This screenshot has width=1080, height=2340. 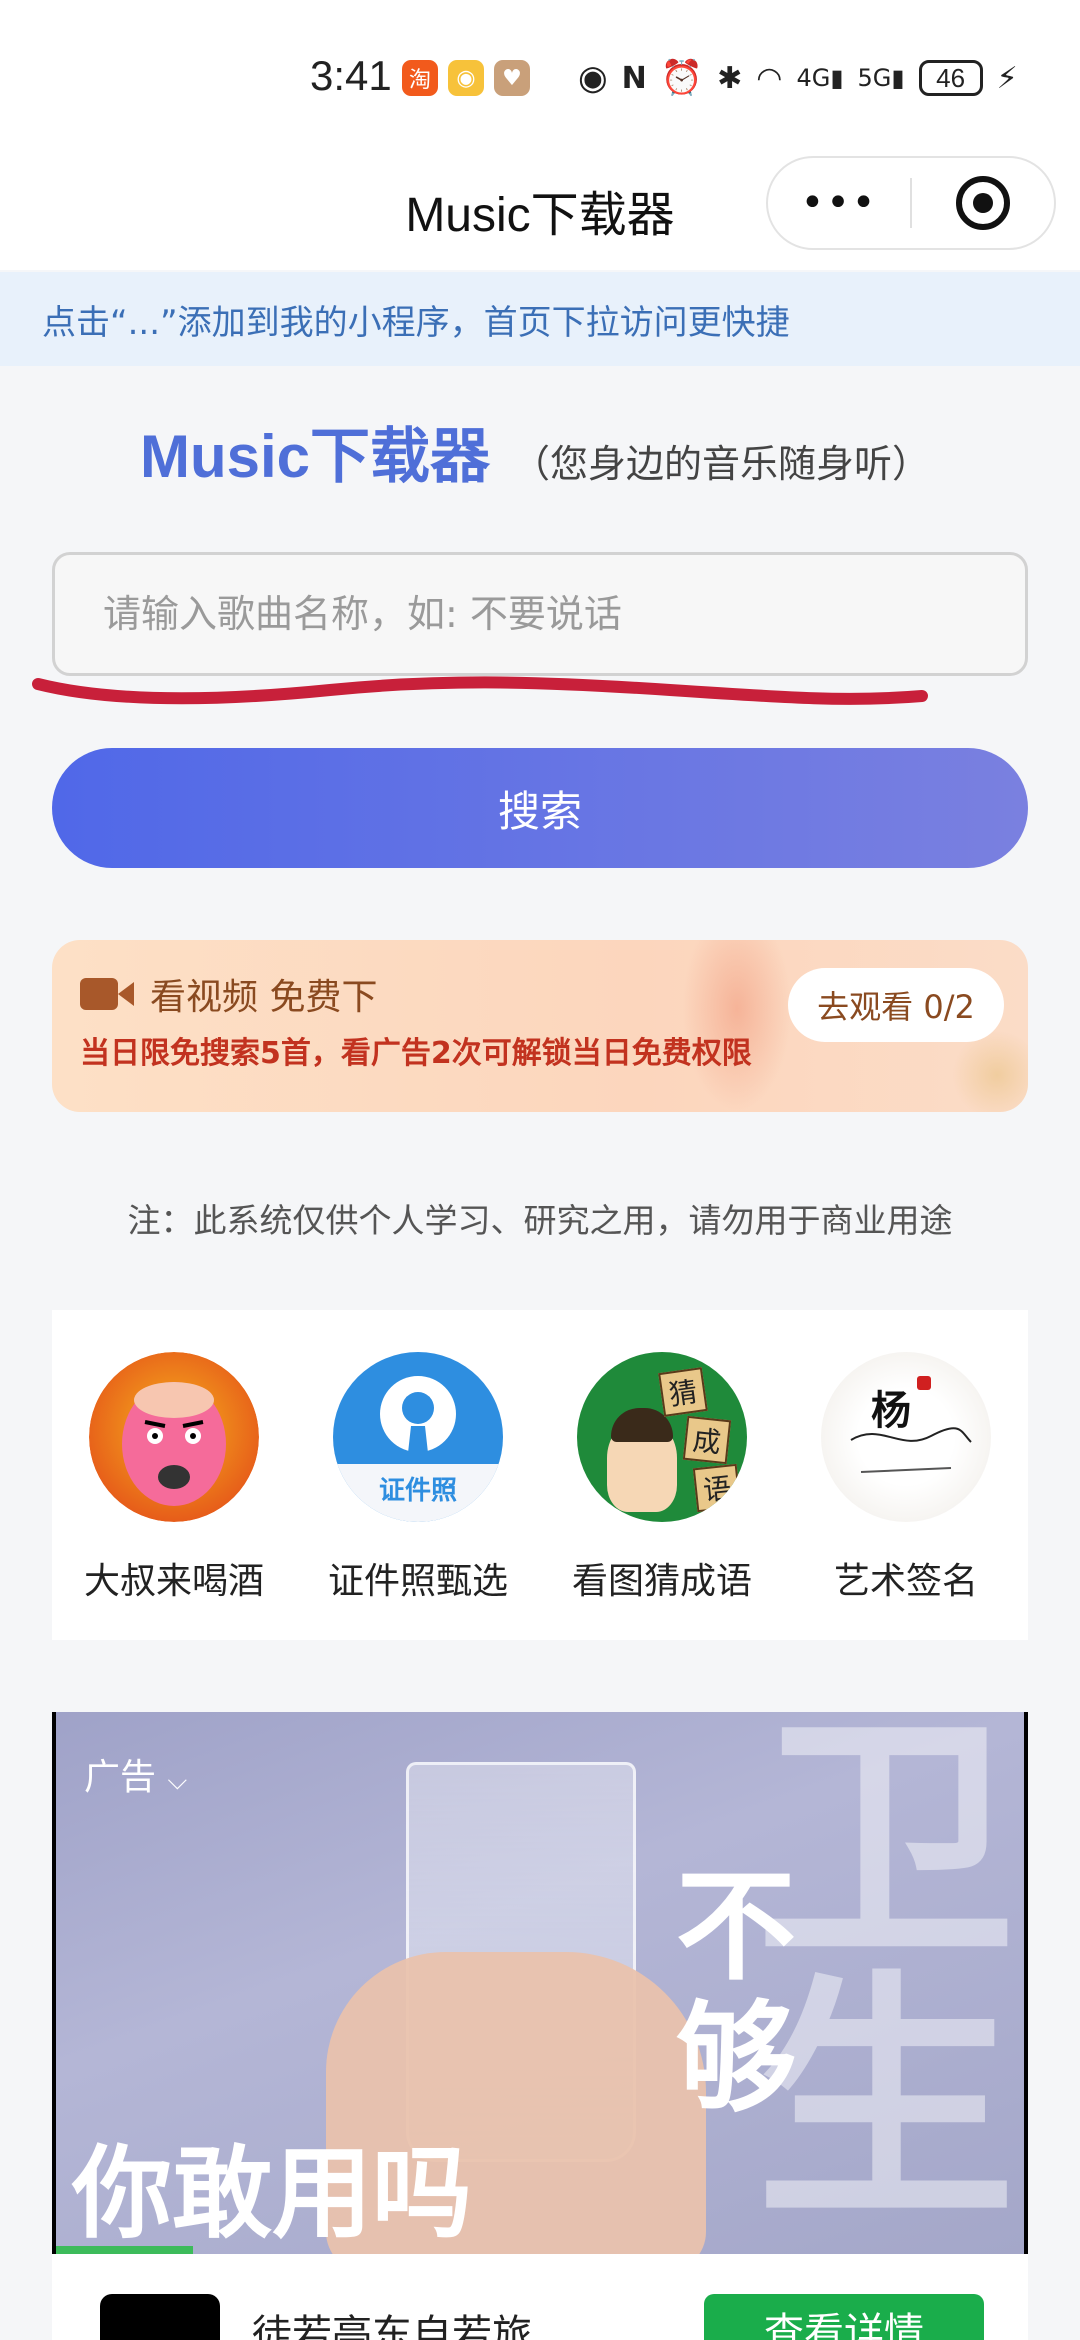 What do you see at coordinates (950, 78) in the screenshot?
I see `battery-indicator: 46` at bounding box center [950, 78].